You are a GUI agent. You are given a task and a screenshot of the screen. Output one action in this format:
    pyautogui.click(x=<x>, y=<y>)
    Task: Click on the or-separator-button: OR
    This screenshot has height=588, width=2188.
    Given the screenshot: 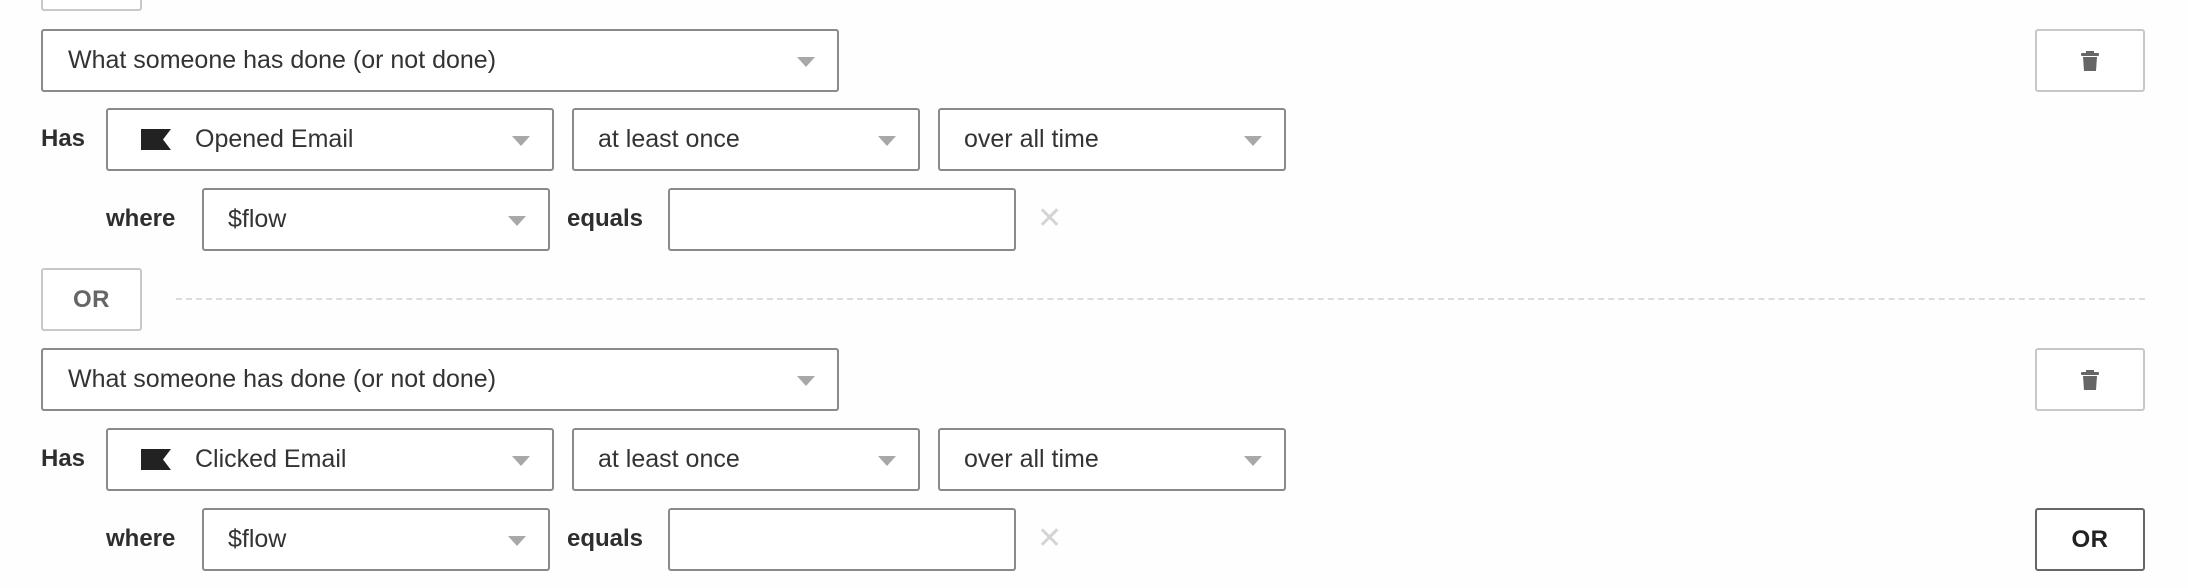 What is the action you would take?
    pyautogui.click(x=91, y=299)
    